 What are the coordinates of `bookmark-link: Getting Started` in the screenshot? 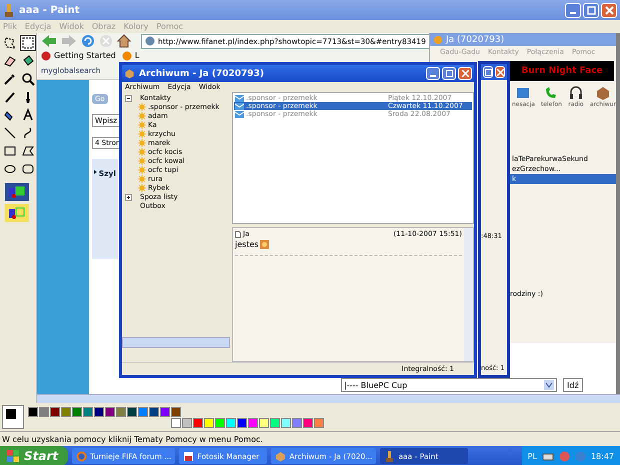 It's located at (78, 55).